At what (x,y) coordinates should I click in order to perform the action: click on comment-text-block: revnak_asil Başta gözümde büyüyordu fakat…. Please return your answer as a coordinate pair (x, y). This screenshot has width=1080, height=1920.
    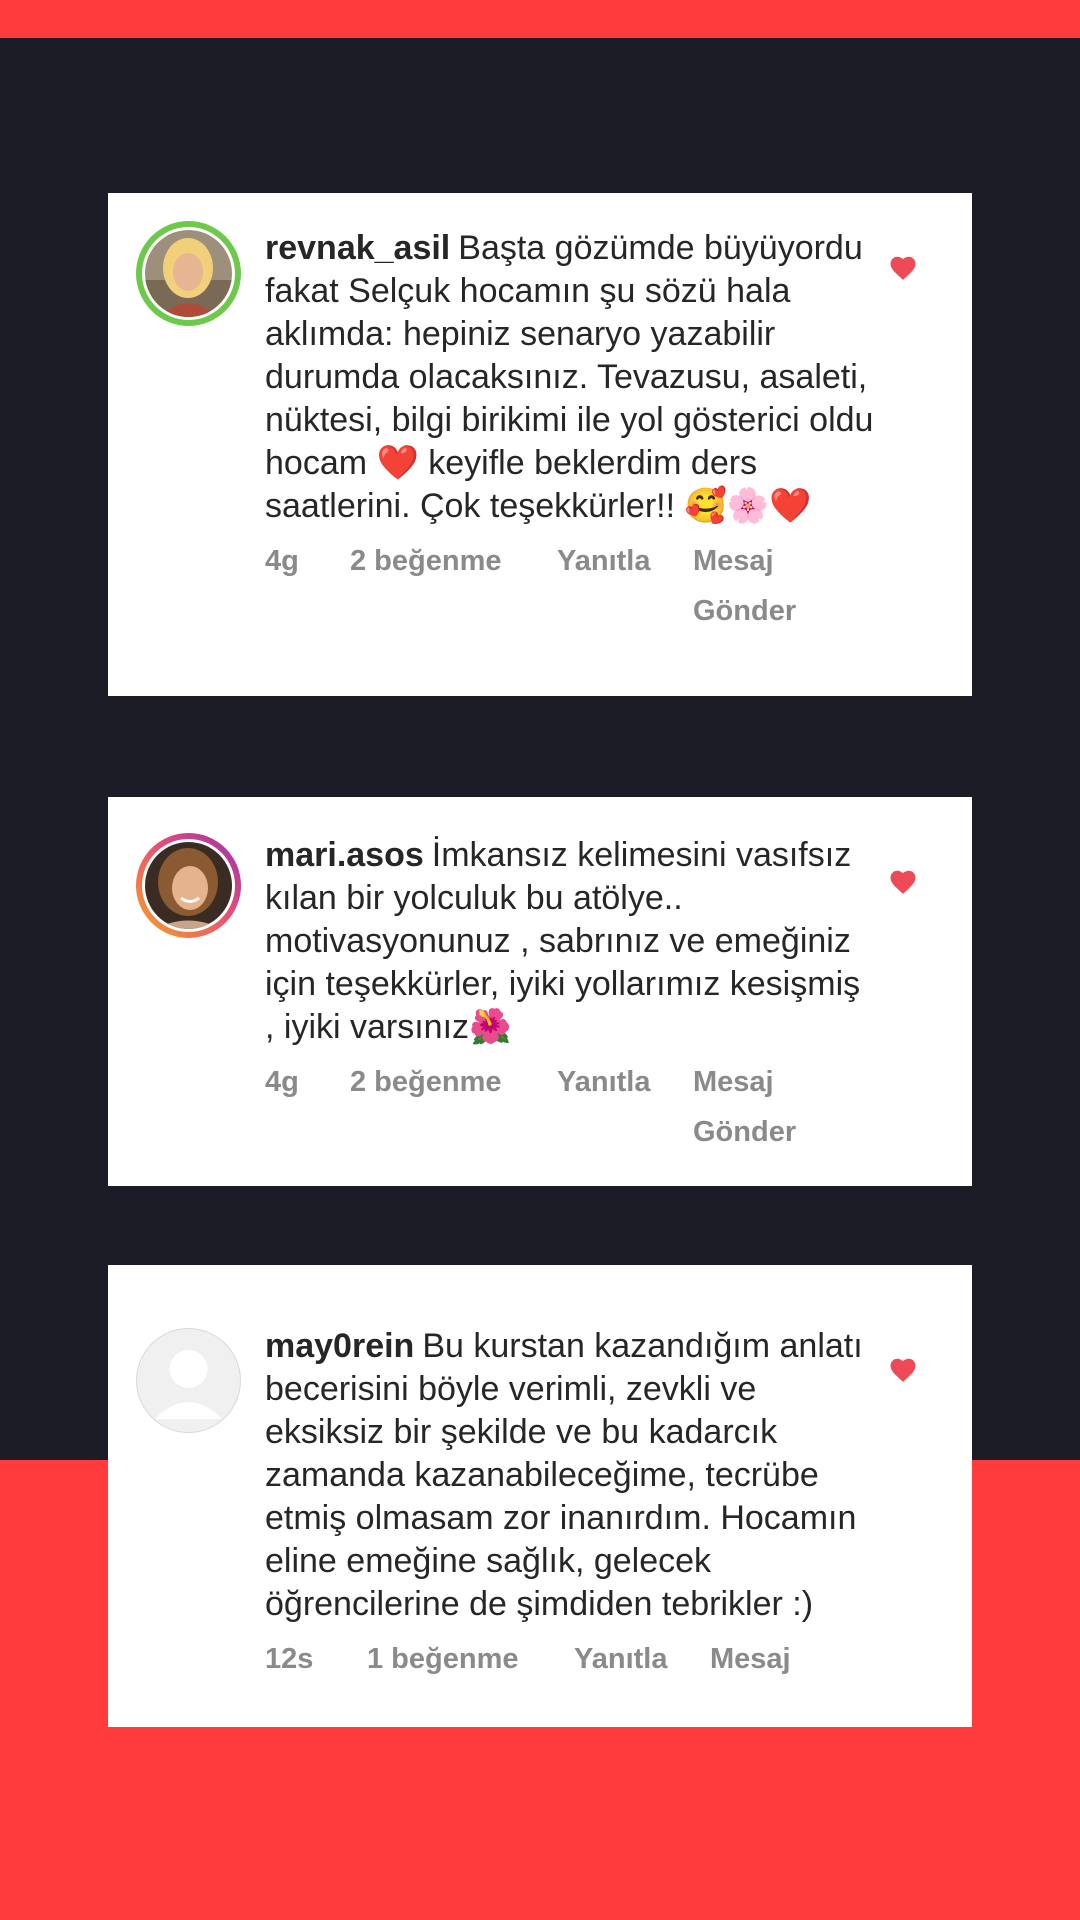
    Looking at the image, I should click on (570, 377).